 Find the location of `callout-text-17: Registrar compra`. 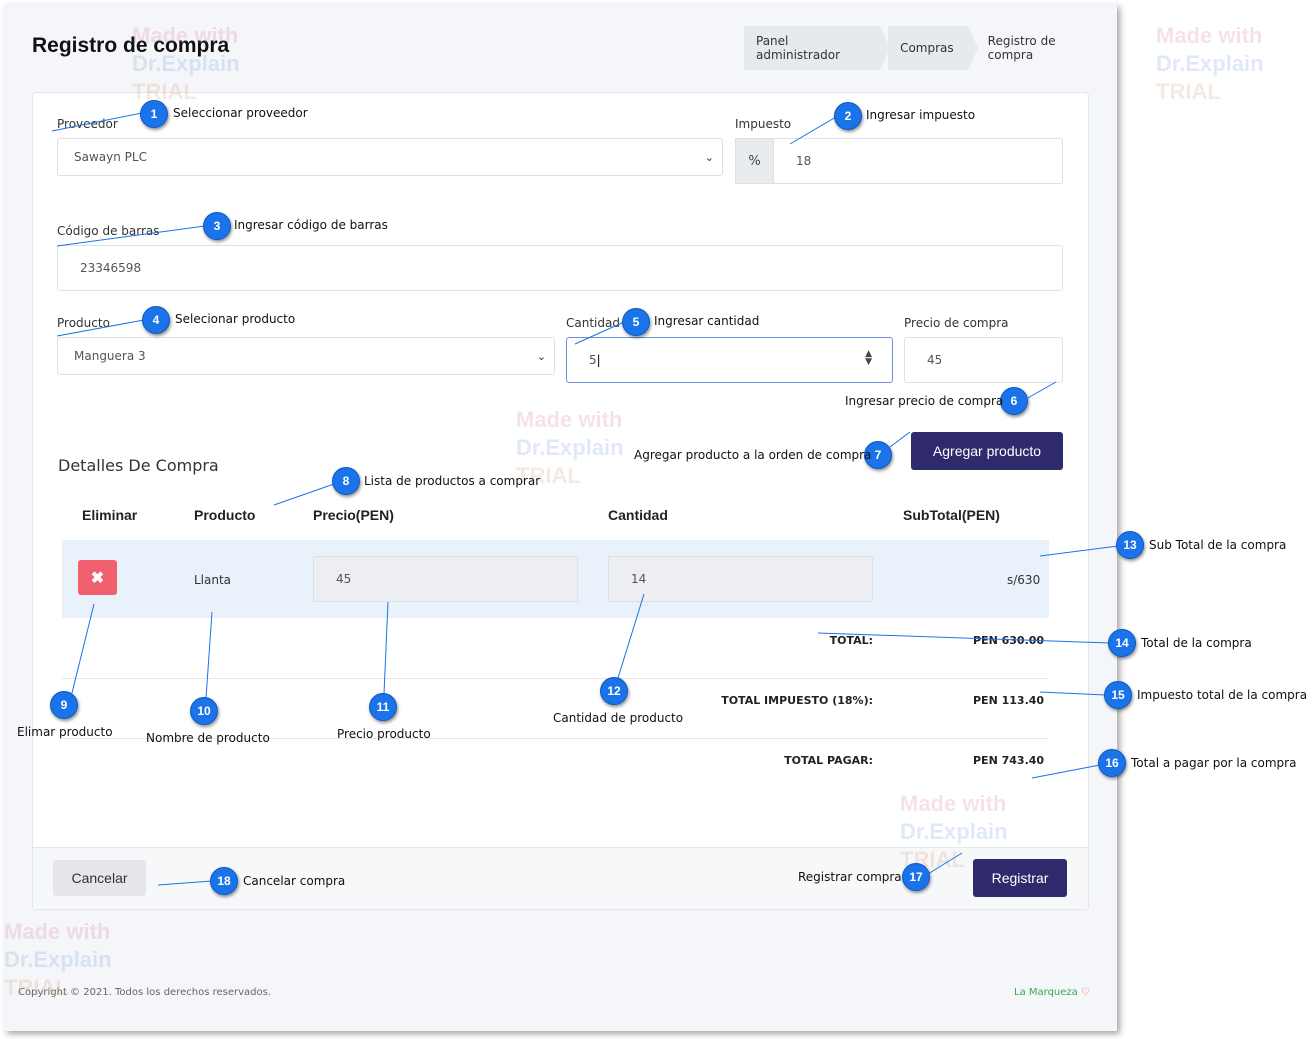

callout-text-17: Registrar compra is located at coordinates (850, 877).